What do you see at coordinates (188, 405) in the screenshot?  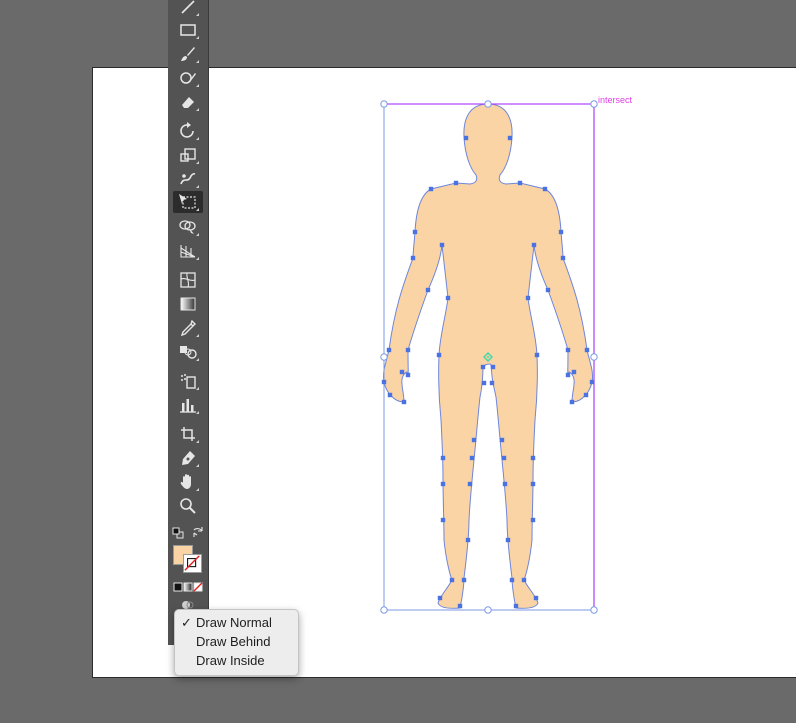 I see `column-graph-tool-icon` at bounding box center [188, 405].